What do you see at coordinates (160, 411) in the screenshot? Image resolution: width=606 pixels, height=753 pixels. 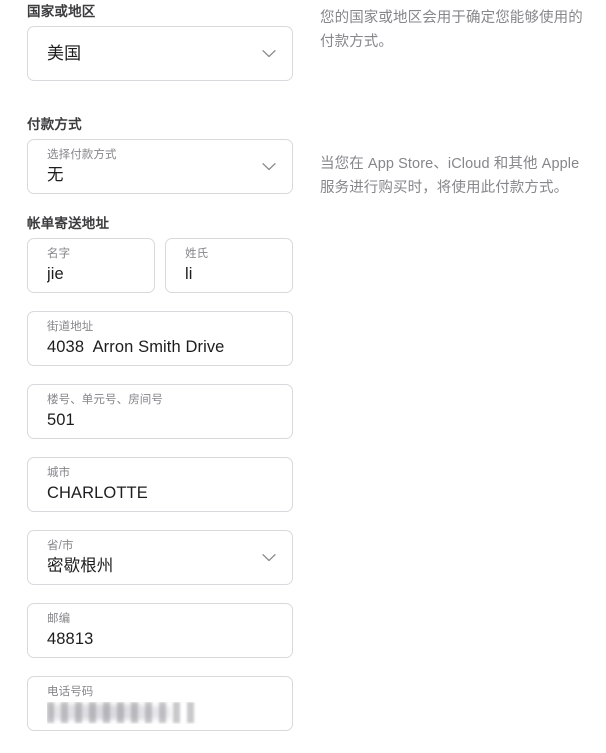 I see `apartment-field: 楼号、单元号、房间号 501` at bounding box center [160, 411].